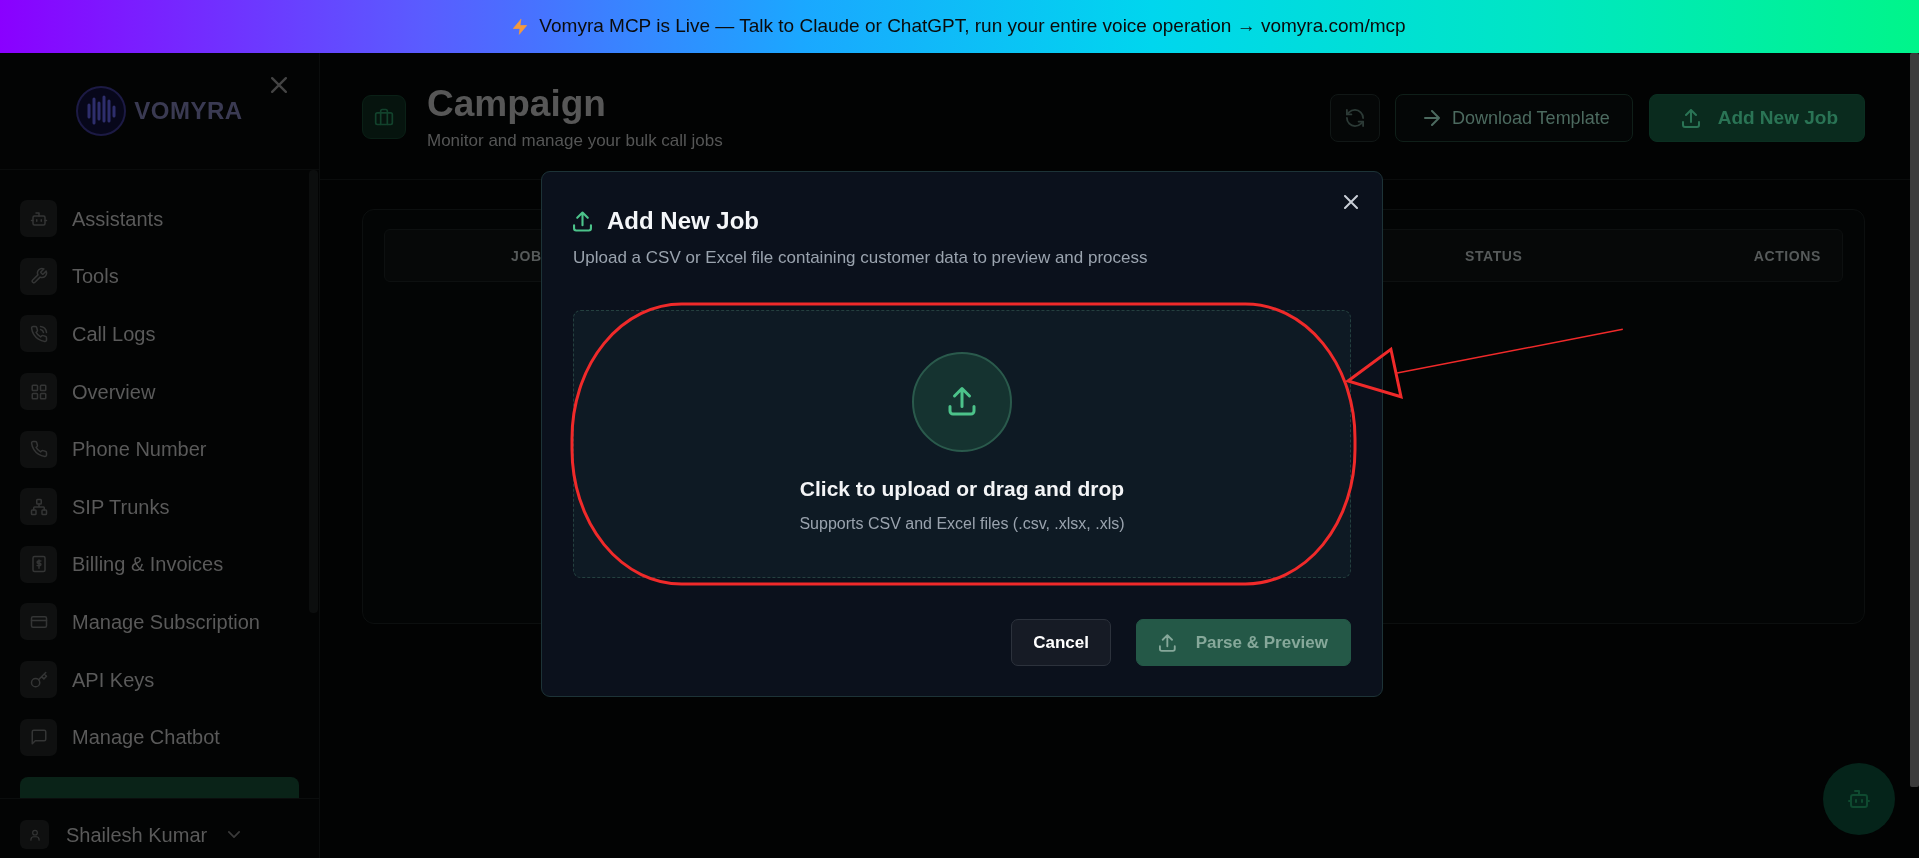 The image size is (1919, 858). Describe the element at coordinates (517, 104) in the screenshot. I see `page-title: Campaign` at that location.